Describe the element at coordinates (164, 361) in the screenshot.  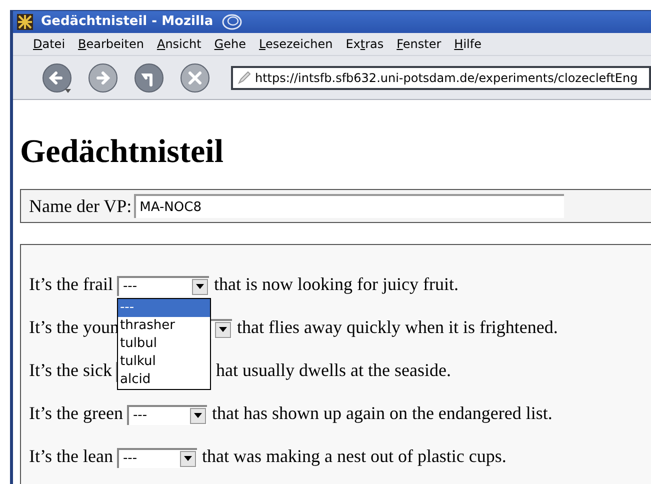
I see `dropdown-option: tulkul` at that location.